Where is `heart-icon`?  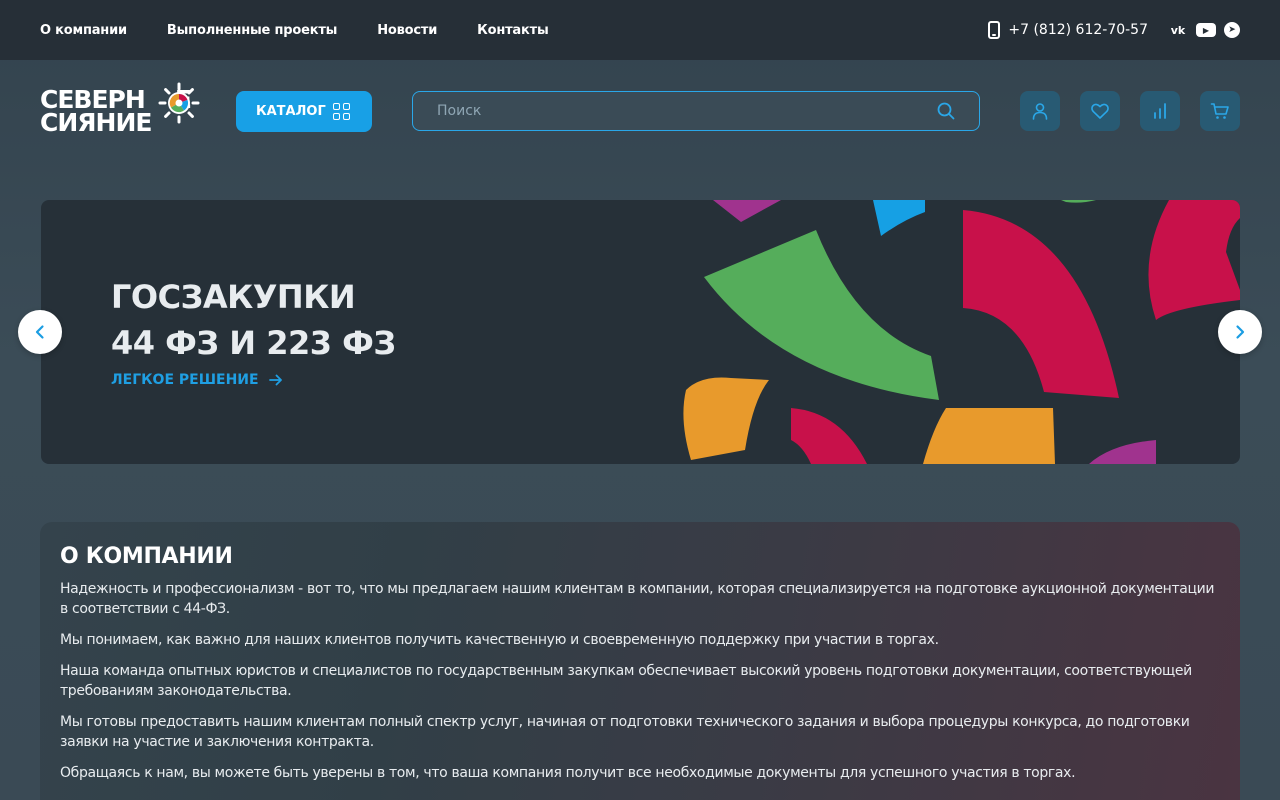
heart-icon is located at coordinates (1100, 111).